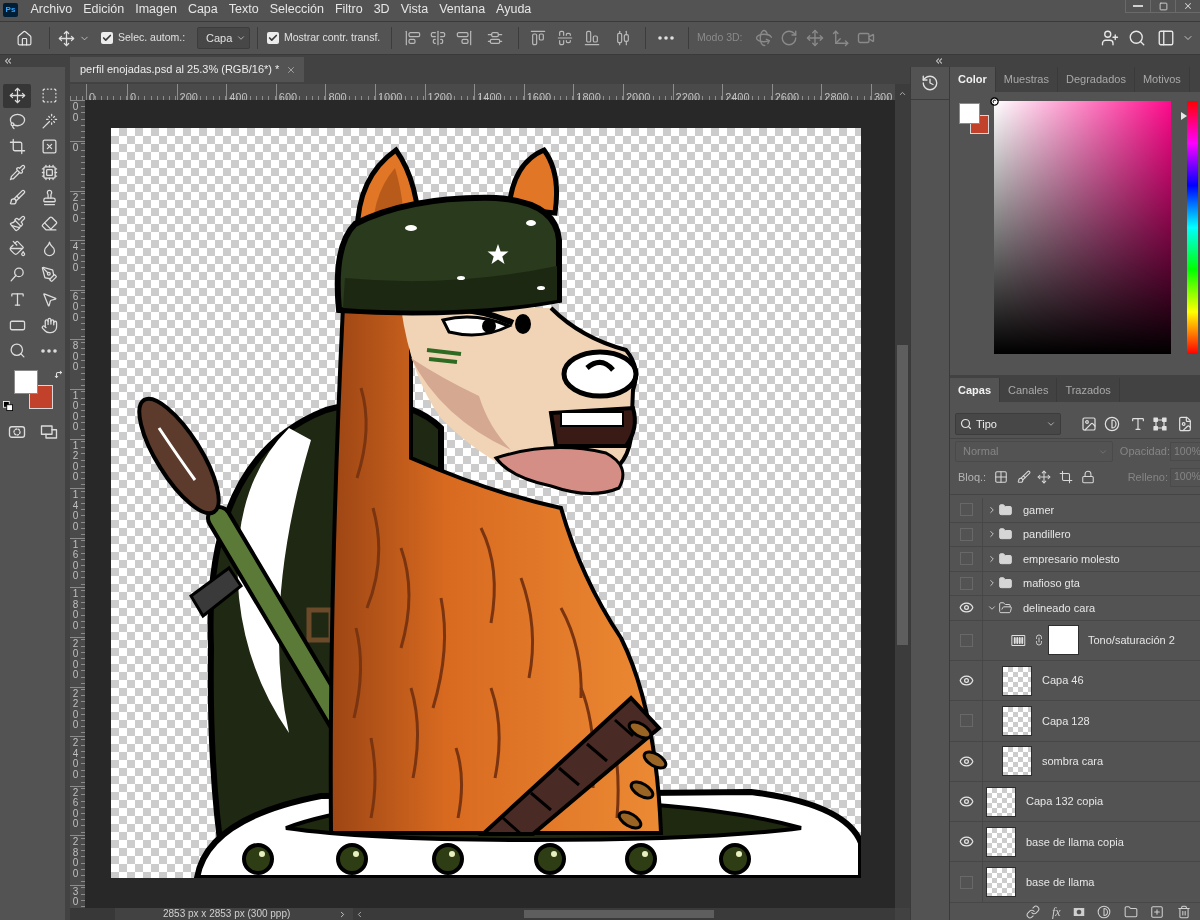  I want to click on align-right-icon, so click(464, 38).